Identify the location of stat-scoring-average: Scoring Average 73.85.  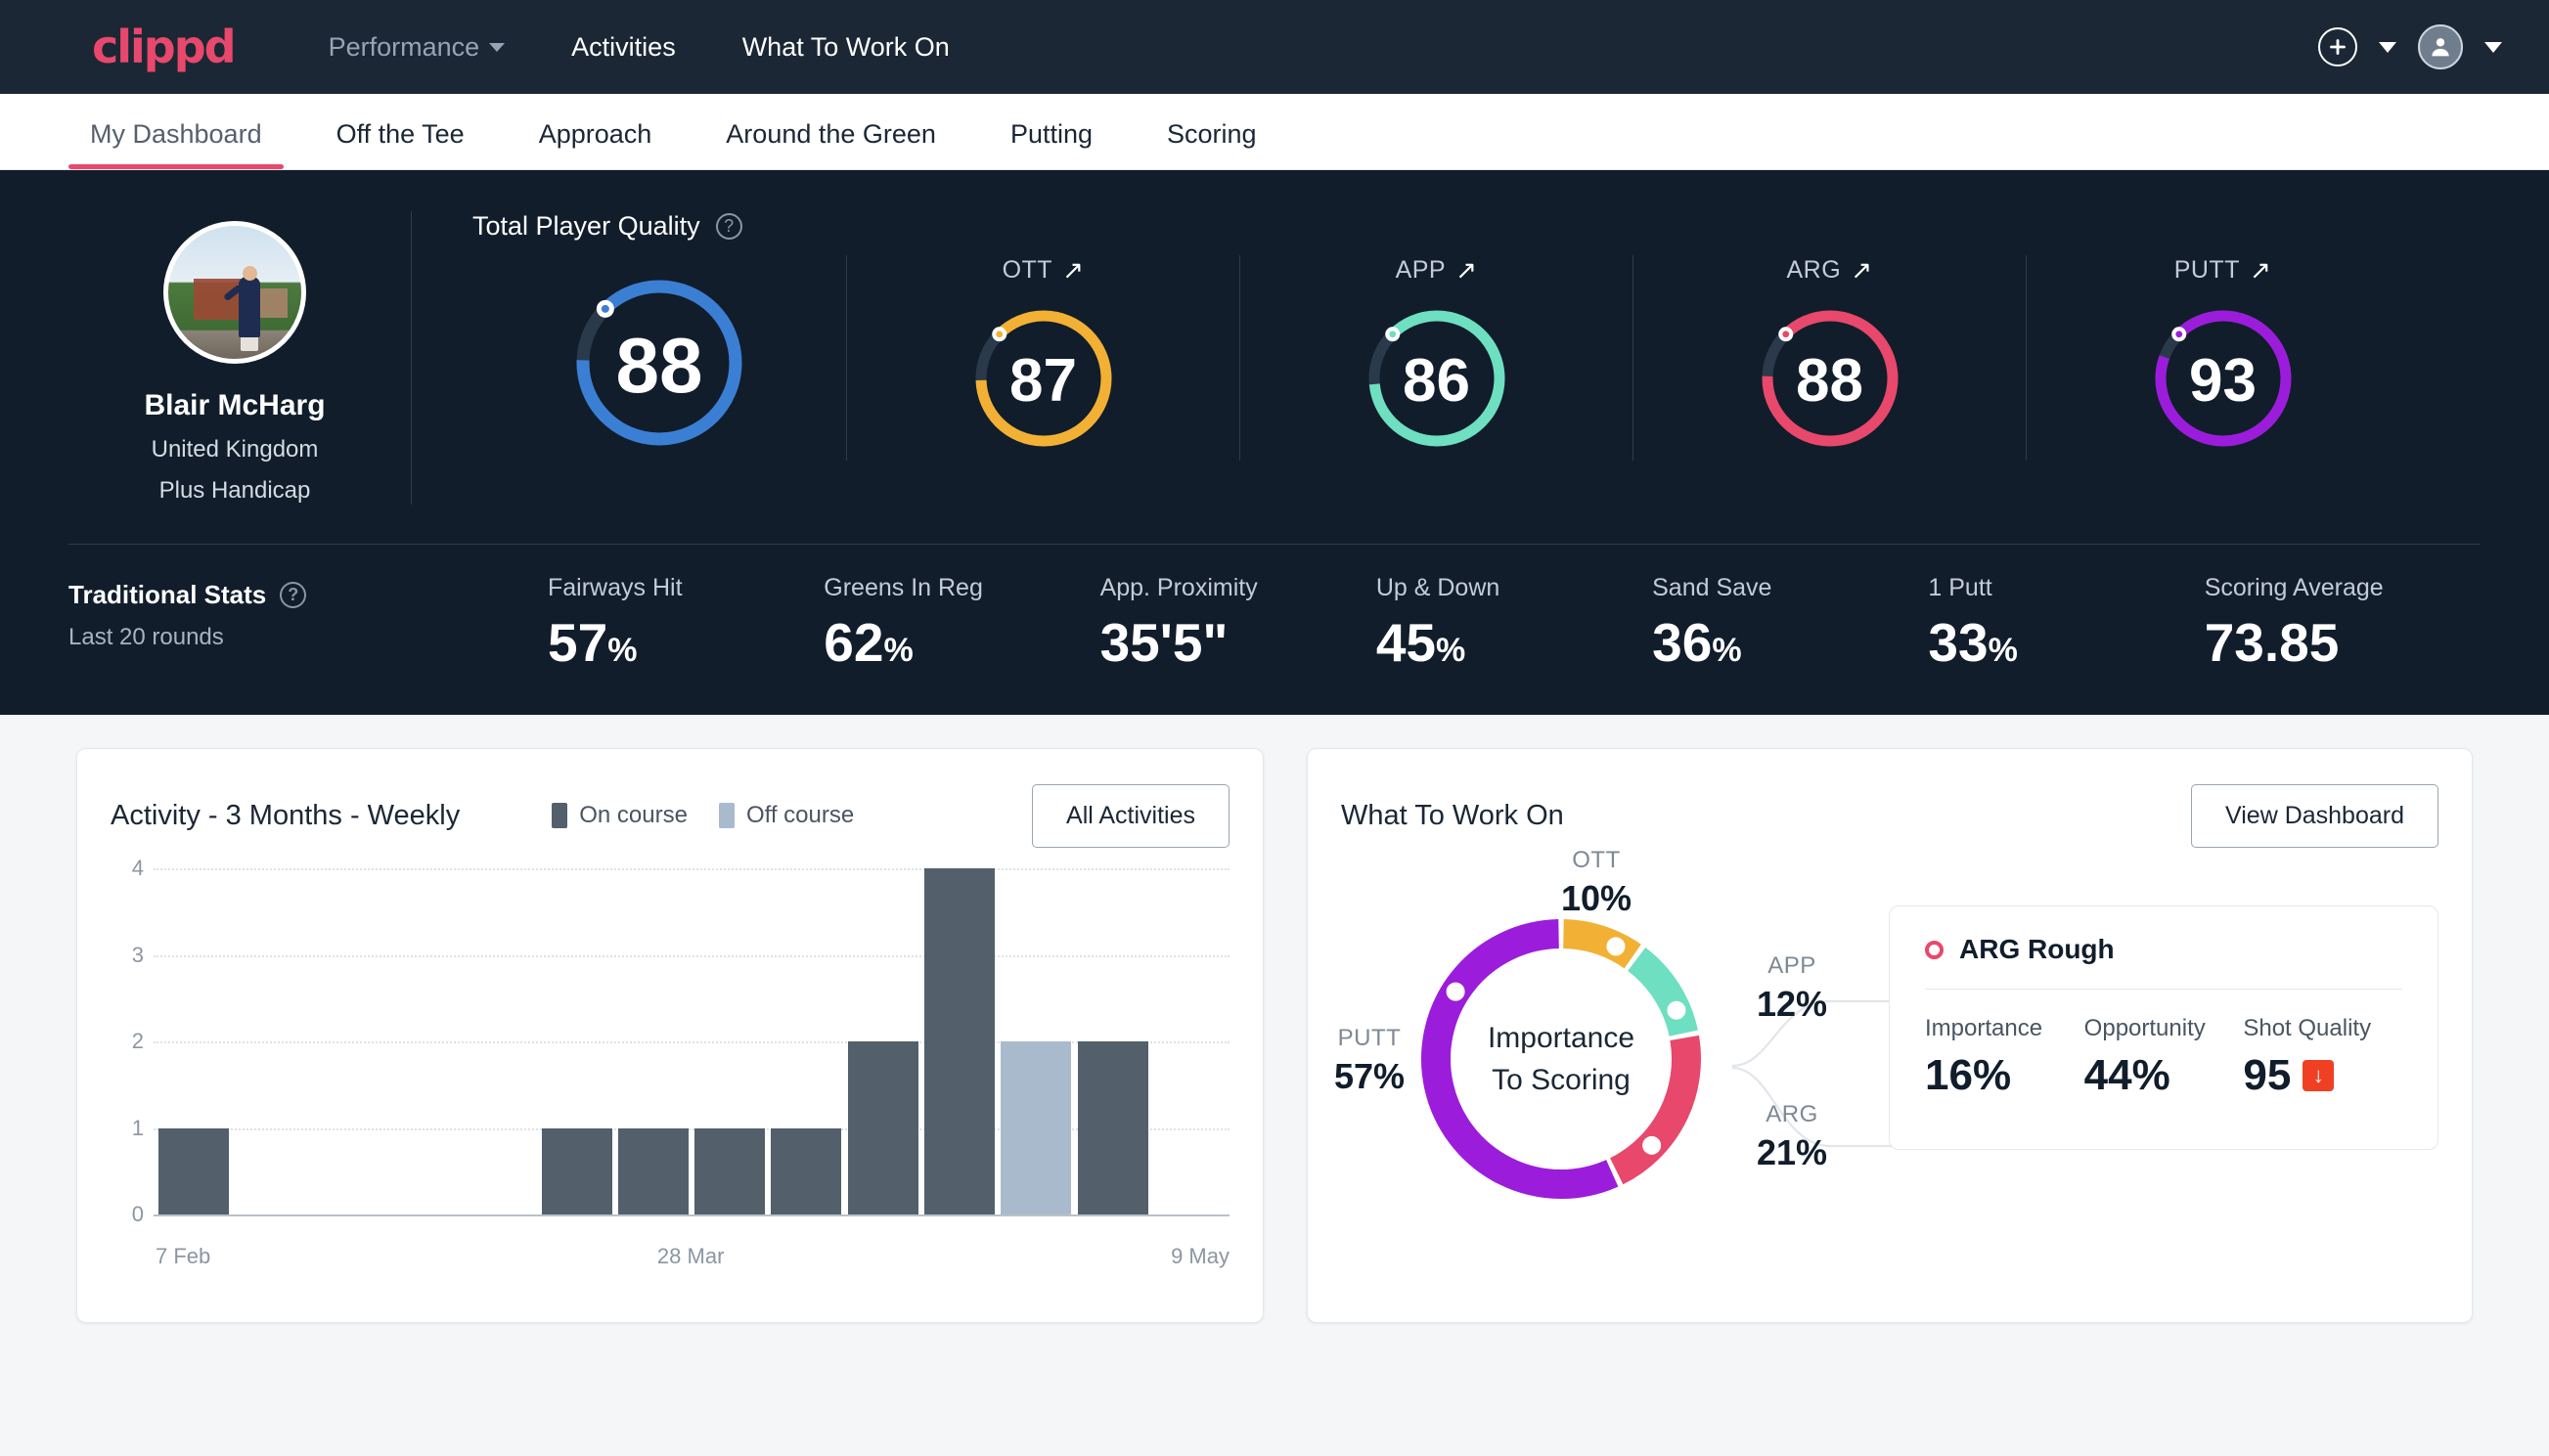
(2343, 622).